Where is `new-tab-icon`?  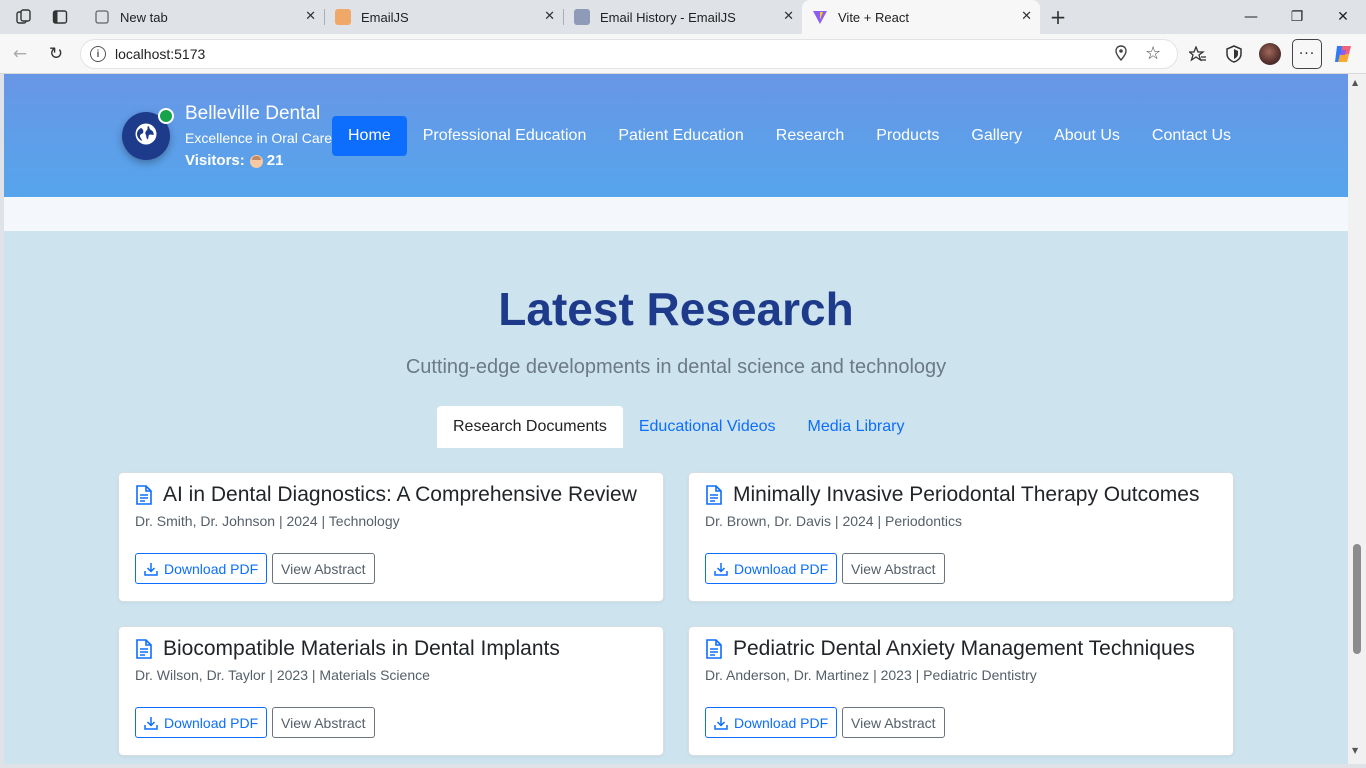
new-tab-icon is located at coordinates (102, 17).